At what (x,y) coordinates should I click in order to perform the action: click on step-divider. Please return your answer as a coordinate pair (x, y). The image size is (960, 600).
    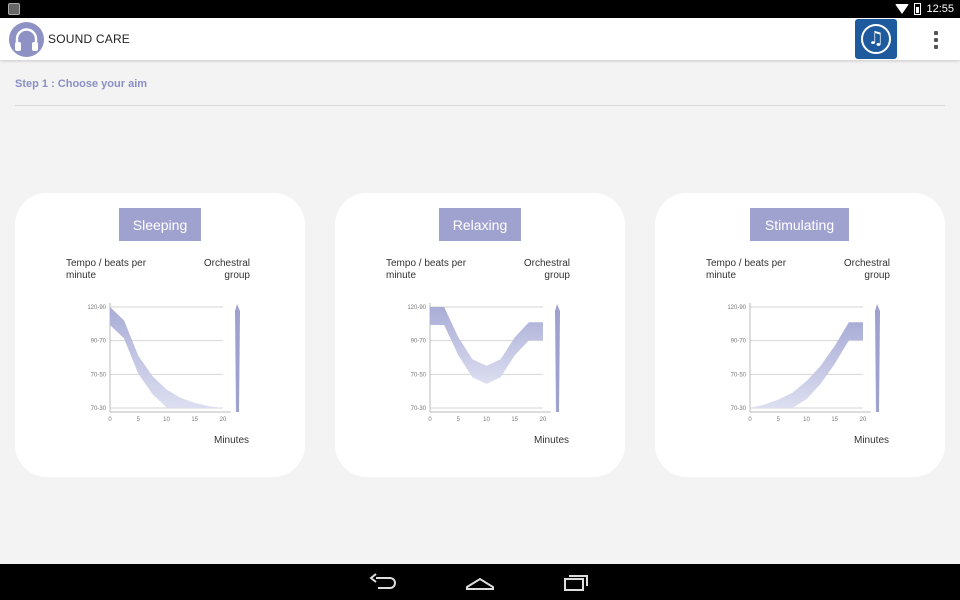
    Looking at the image, I should click on (480, 105).